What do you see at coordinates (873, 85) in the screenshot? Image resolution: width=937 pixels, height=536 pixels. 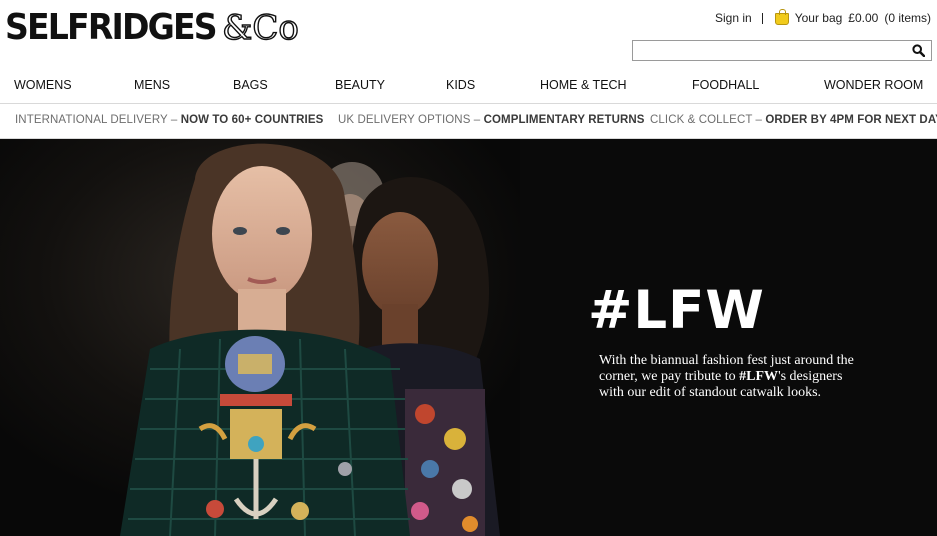 I see `nav-wonder-room: WONDER ROOM` at bounding box center [873, 85].